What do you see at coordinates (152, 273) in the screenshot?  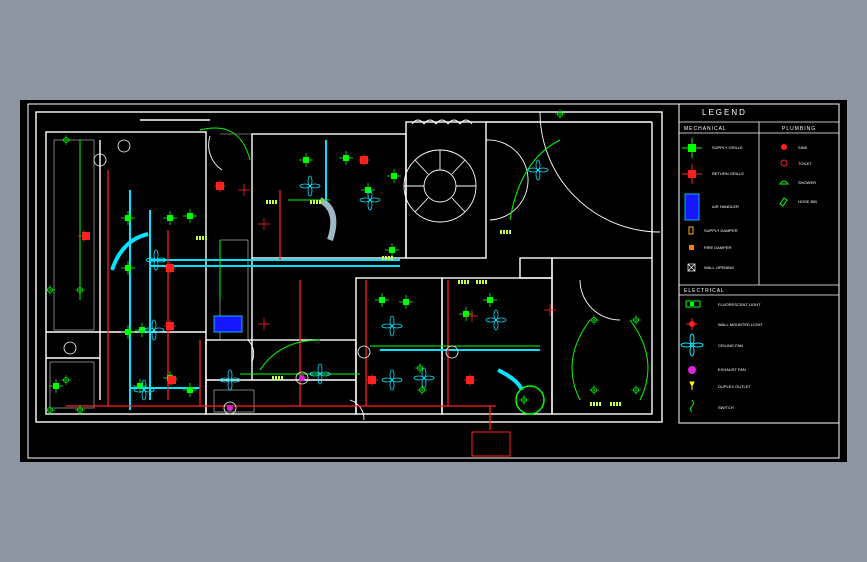 I see `interior-details` at bounding box center [152, 273].